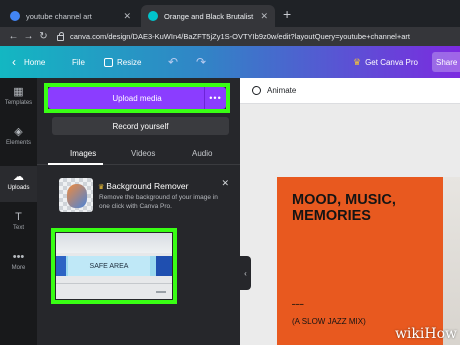 The height and width of the screenshot is (345, 460). Describe the element at coordinates (164, 266) in the screenshot. I see `thumb-dark-right` at that location.